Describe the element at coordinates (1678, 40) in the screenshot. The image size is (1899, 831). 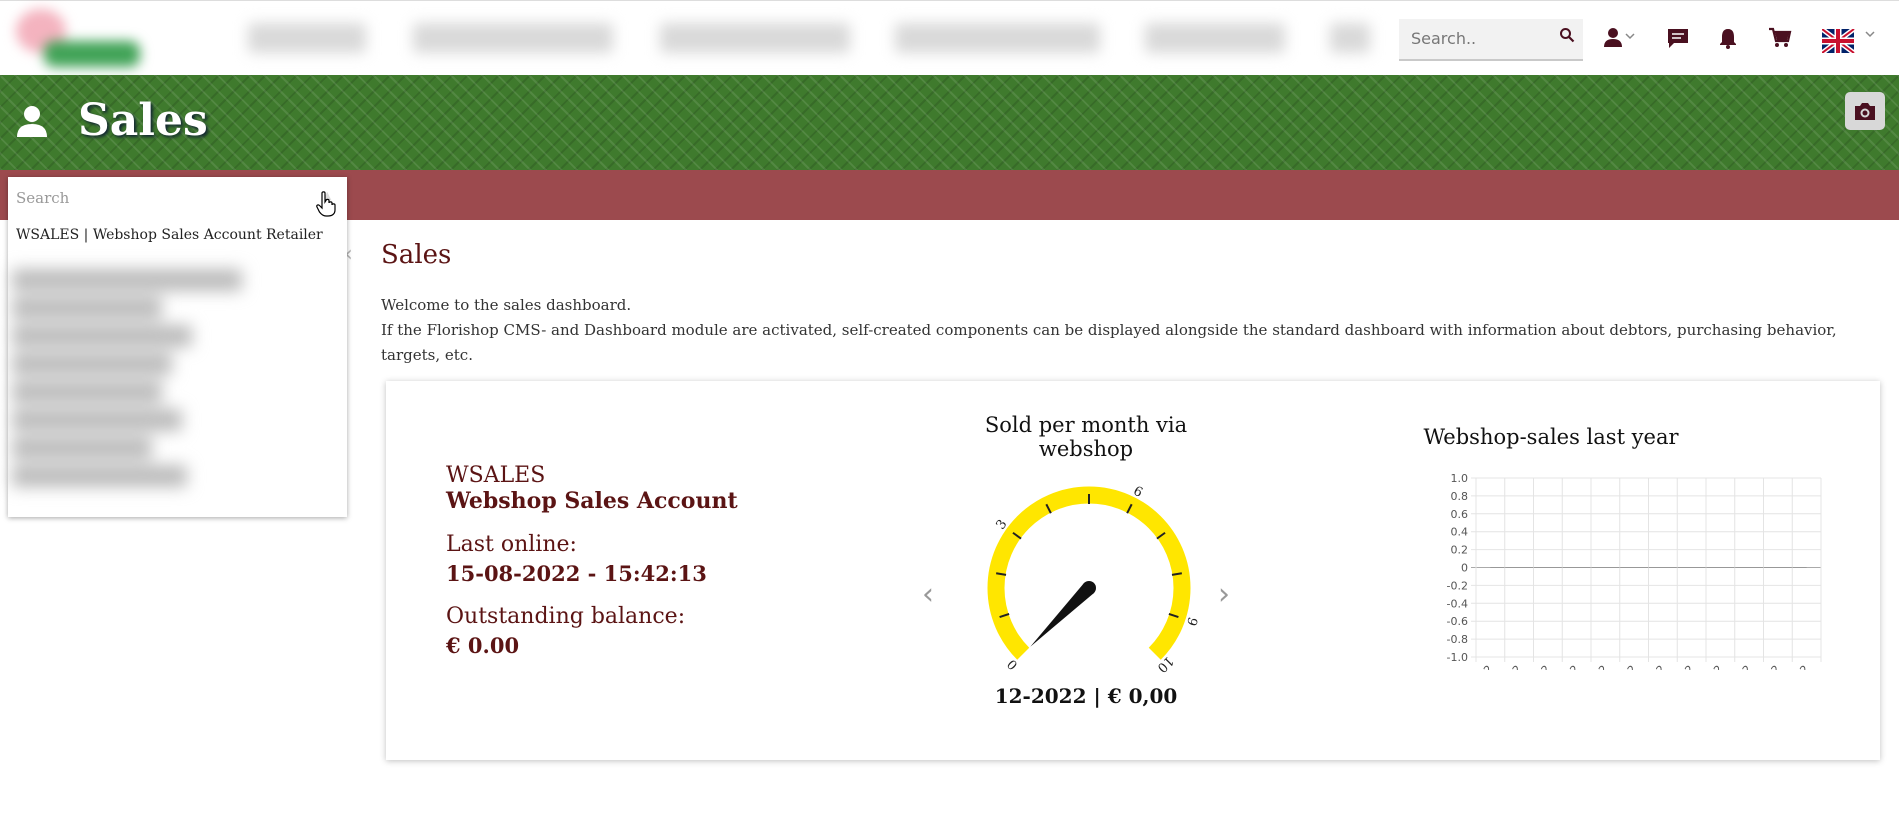
I see `chat-icon` at that location.